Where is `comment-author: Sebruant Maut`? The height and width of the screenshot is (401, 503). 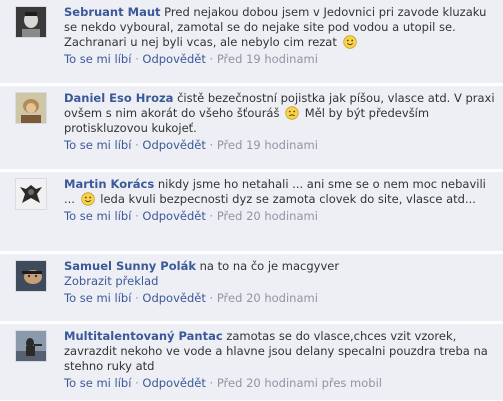
comment-author: Sebruant Maut is located at coordinates (112, 12).